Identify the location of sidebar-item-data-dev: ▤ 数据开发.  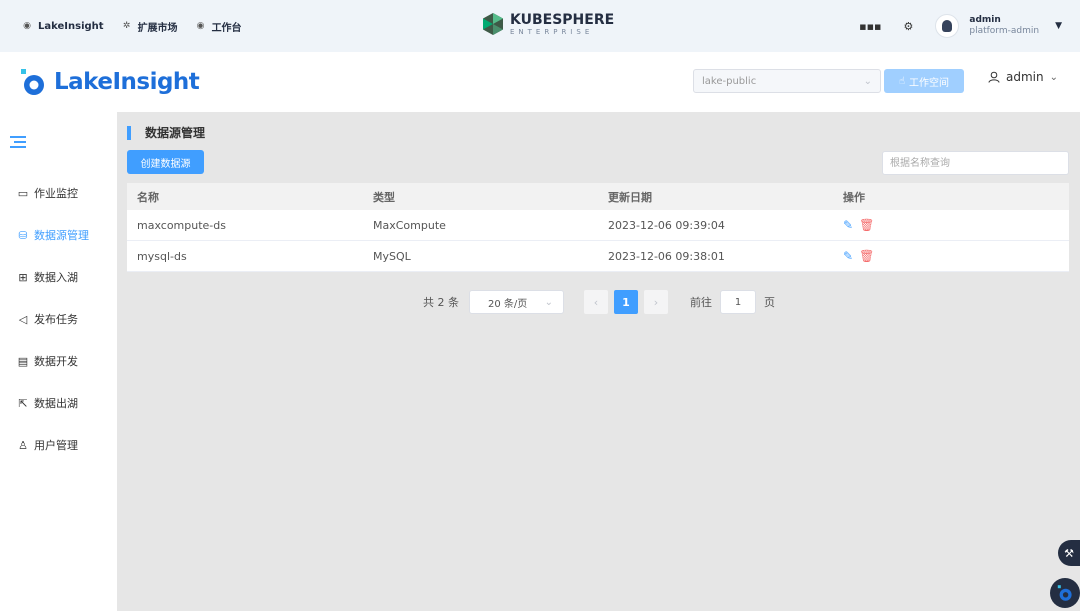
(58, 361).